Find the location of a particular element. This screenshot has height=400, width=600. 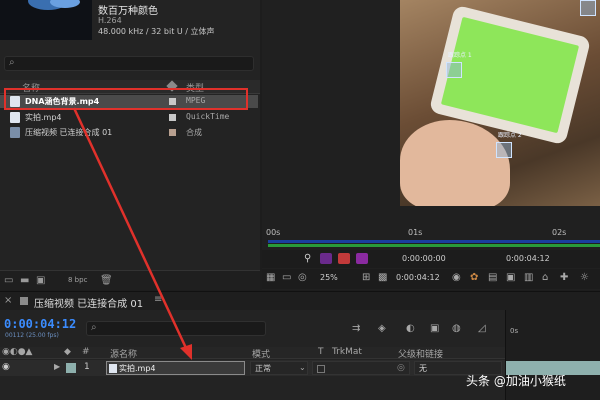

fast-preview-icon: ▣ is located at coordinates (512, 277).